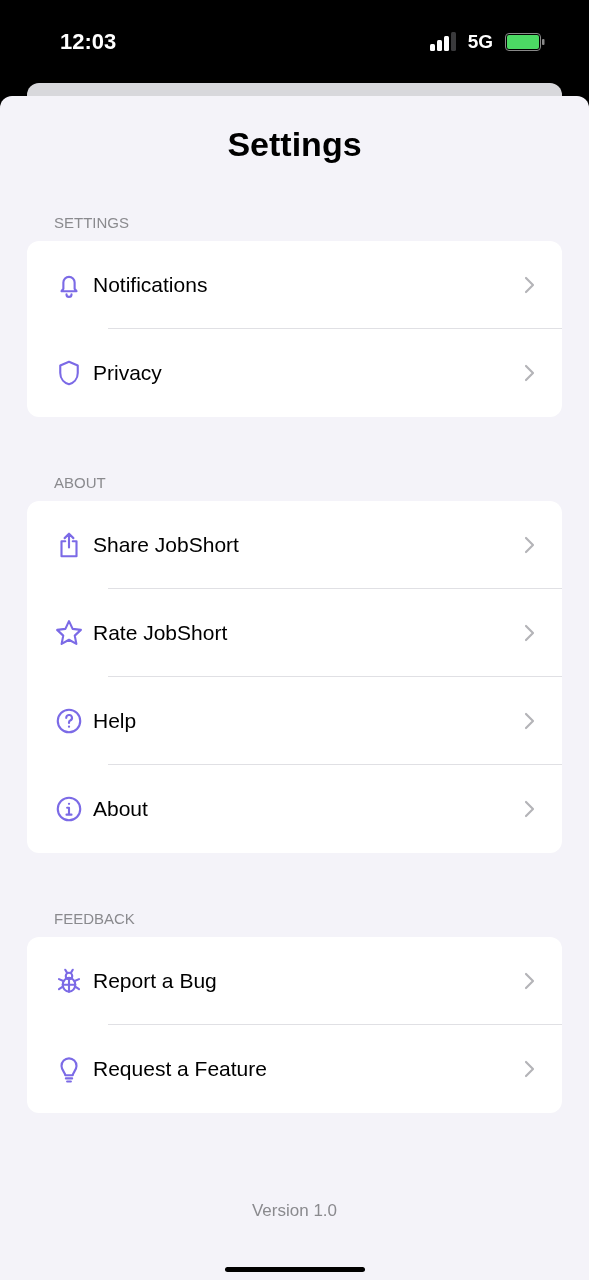 The height and width of the screenshot is (1280, 589). I want to click on battery-icon, so click(525, 41).